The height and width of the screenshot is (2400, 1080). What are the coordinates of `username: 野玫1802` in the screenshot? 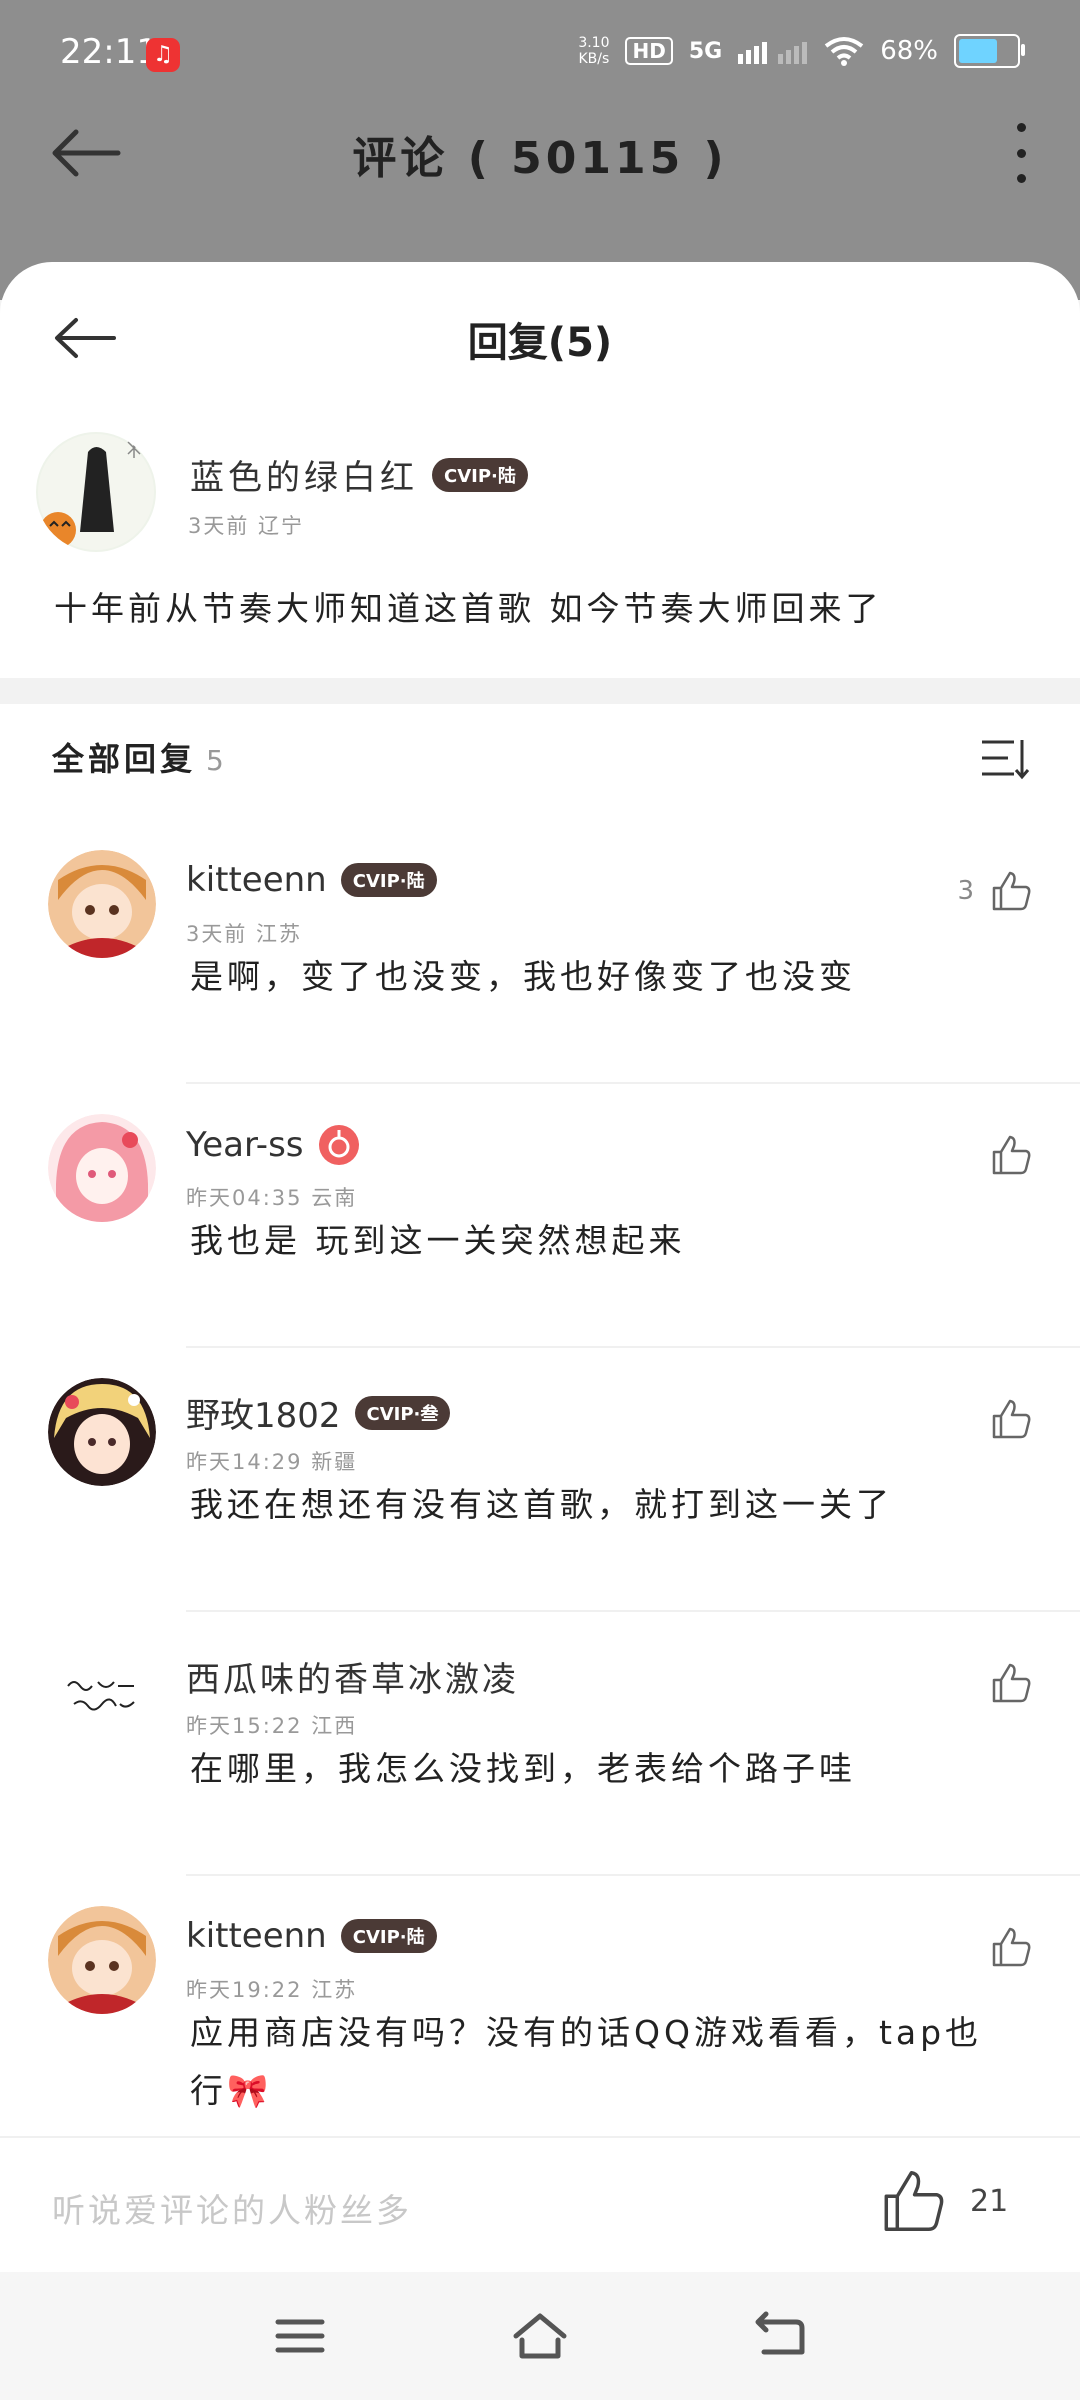 It's located at (263, 1412).